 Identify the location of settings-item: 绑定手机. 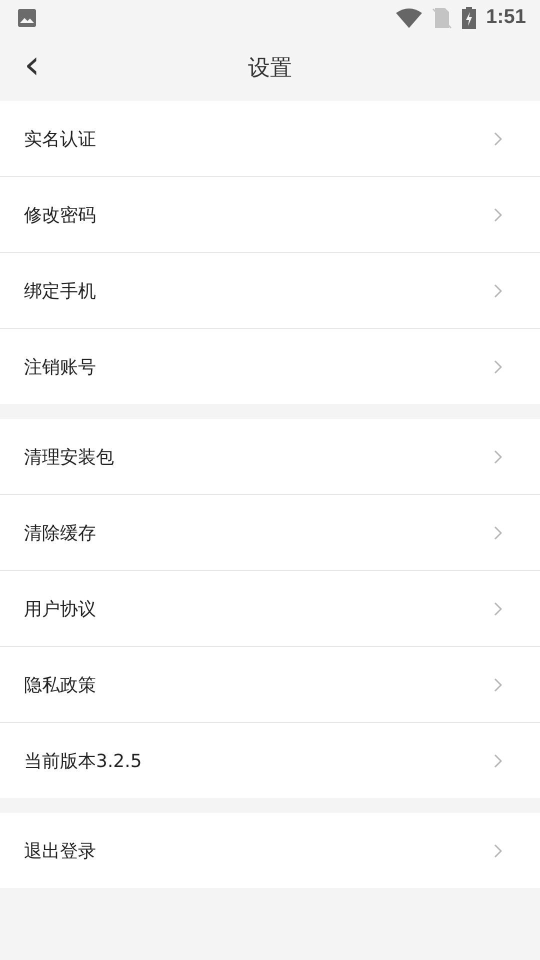
(270, 291).